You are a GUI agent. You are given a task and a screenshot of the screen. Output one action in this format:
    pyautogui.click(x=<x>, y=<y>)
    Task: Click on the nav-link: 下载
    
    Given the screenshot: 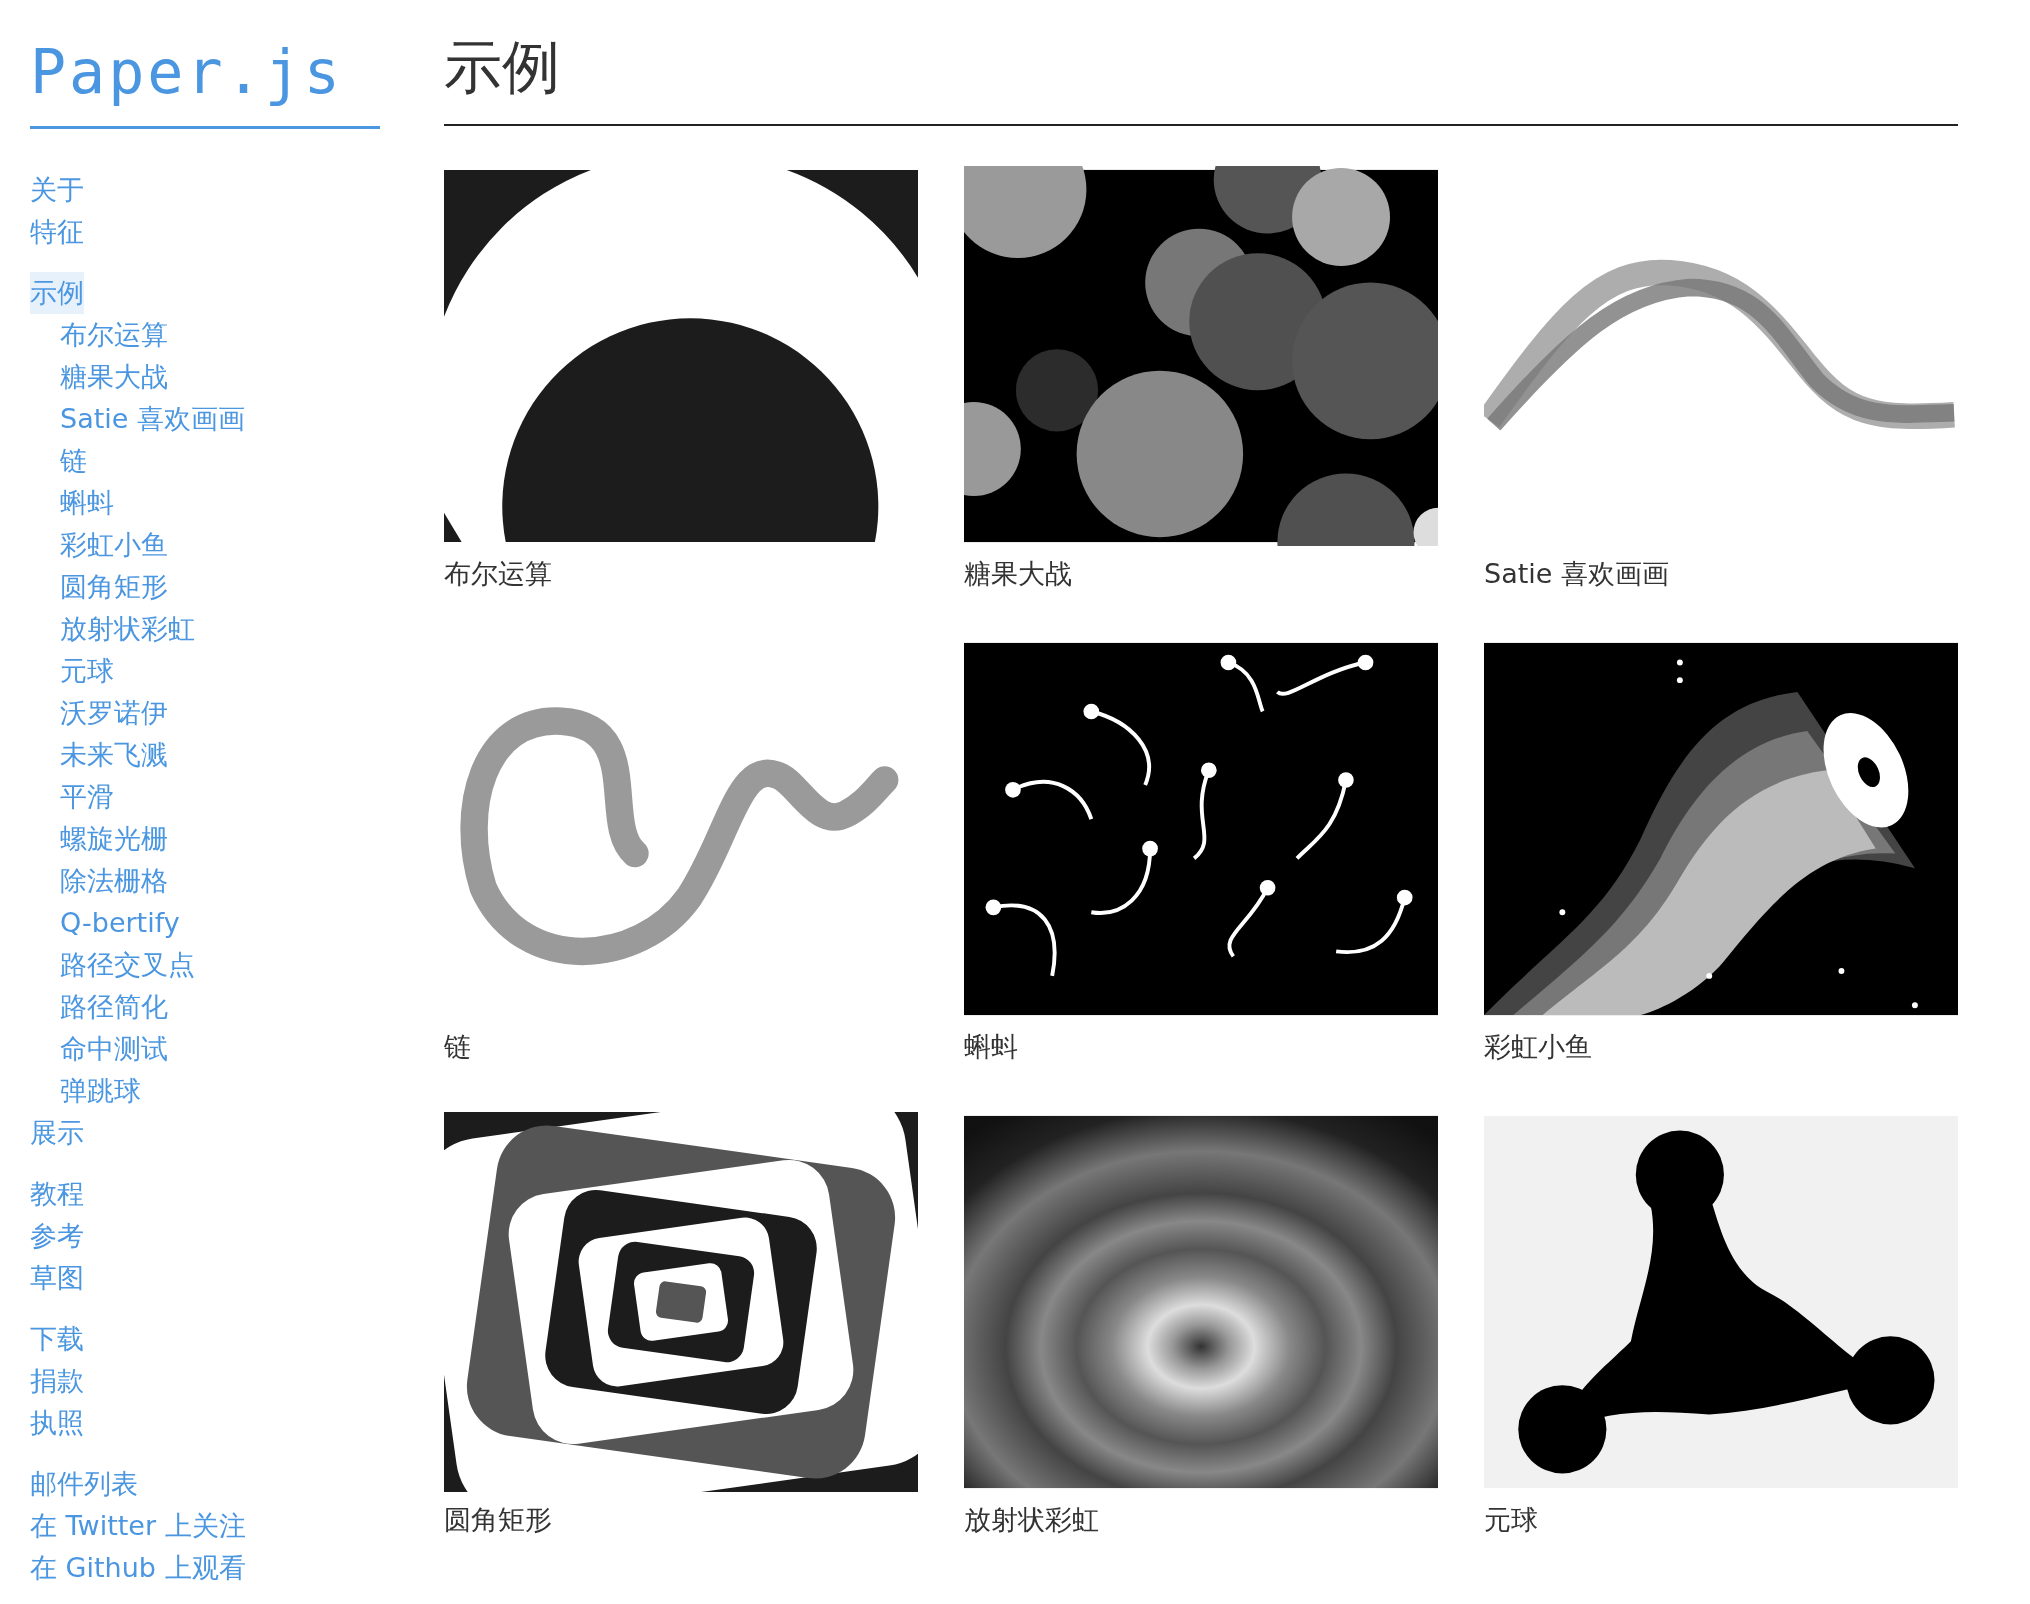 What is the action you would take?
    pyautogui.click(x=57, y=1339)
    